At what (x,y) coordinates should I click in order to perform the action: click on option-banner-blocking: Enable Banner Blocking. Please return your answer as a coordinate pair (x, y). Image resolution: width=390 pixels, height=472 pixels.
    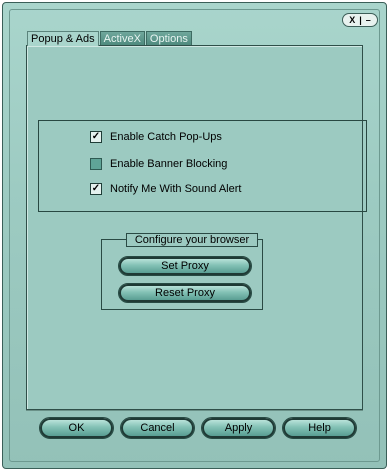
    Looking at the image, I should click on (158, 164).